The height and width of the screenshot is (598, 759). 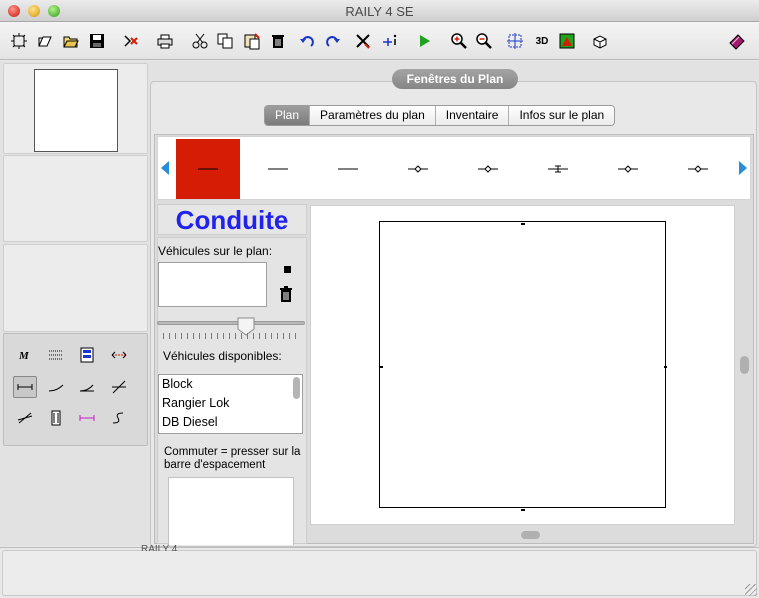 I want to click on new-plan-icon, so click(x=19, y=41).